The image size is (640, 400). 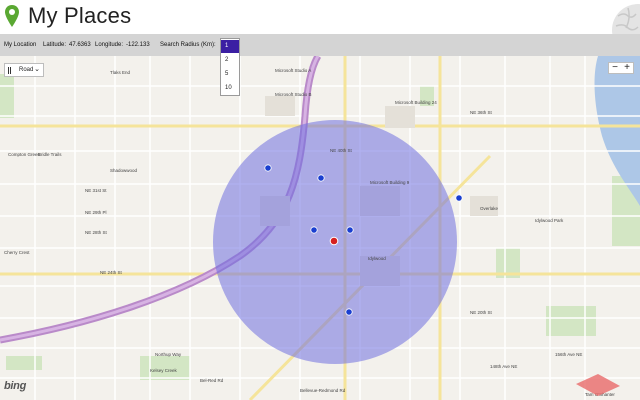 I want to click on map-label: Microsoft Studio A, so click(x=293, y=70).